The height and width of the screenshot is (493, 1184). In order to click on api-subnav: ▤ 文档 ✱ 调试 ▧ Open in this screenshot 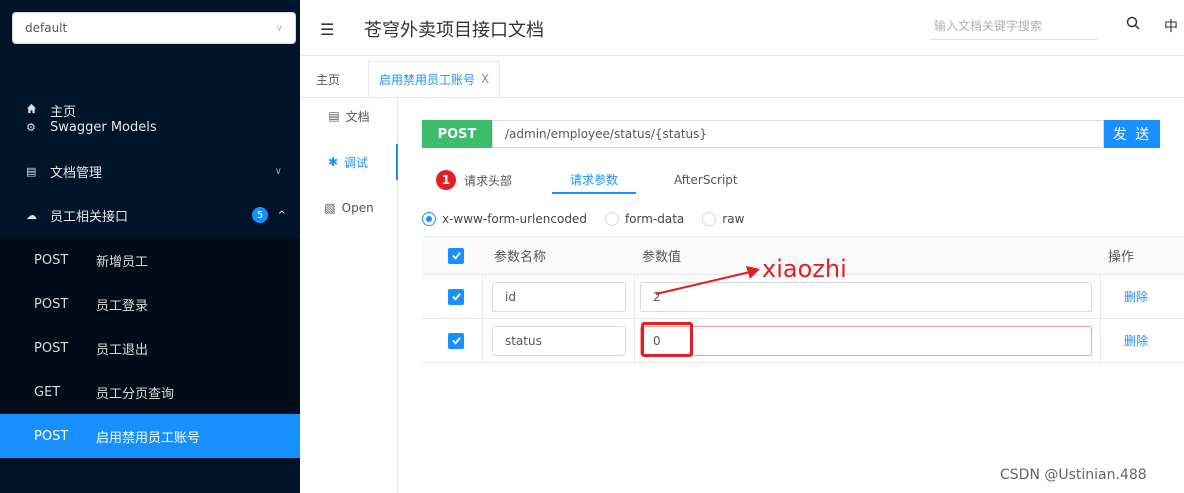, I will do `click(349, 295)`.